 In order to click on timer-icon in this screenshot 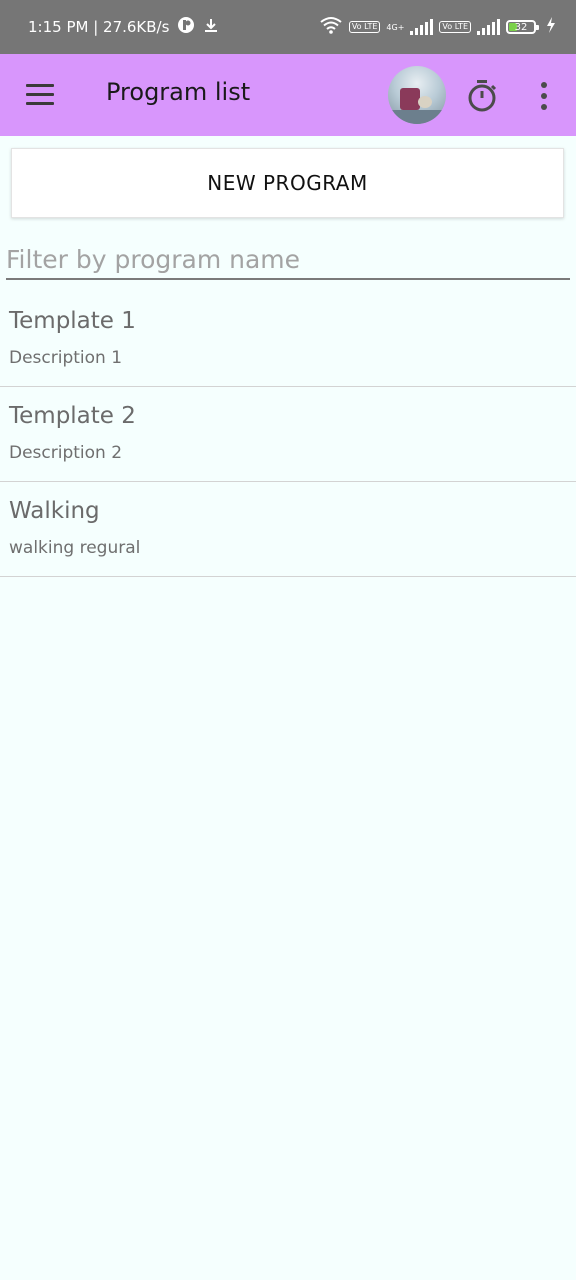, I will do `click(482, 96)`.